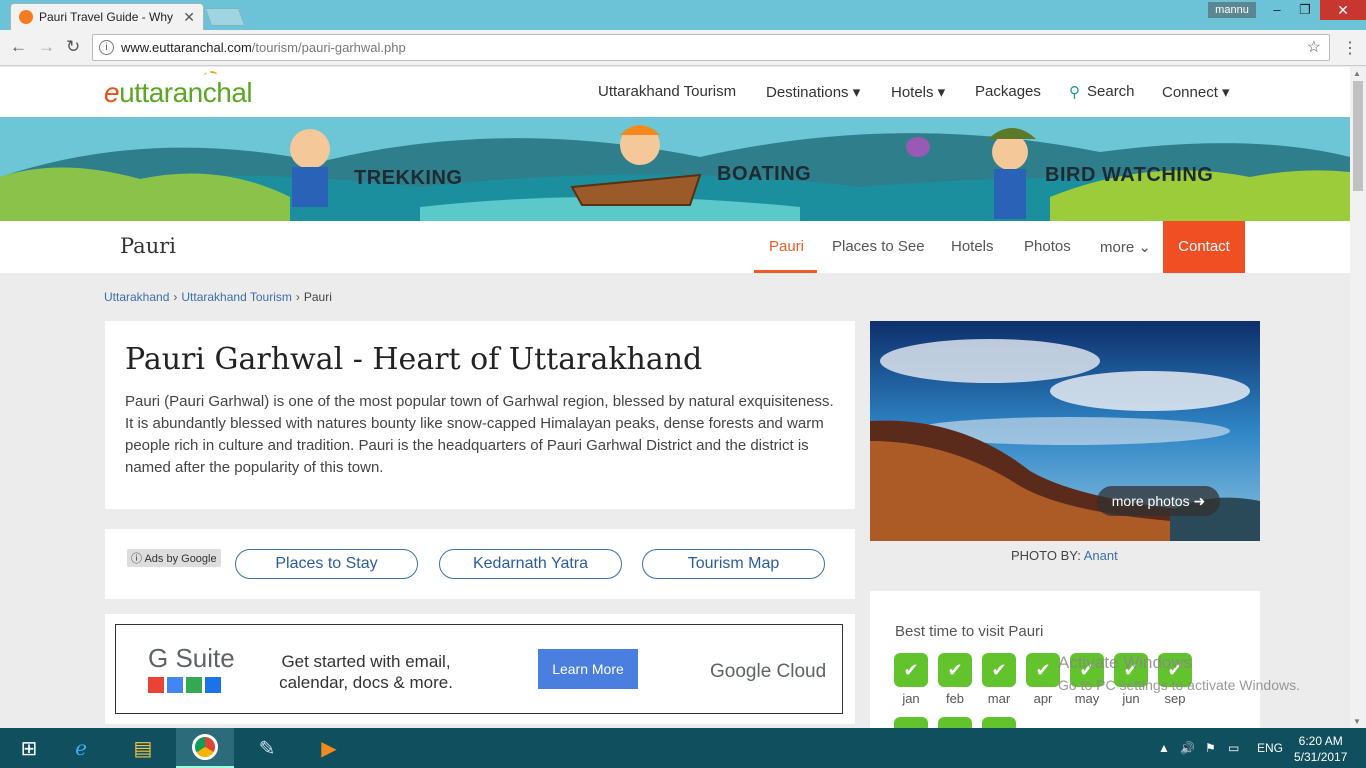 The width and height of the screenshot is (1366, 768). What do you see at coordinates (1164, 748) in the screenshot?
I see `tray-overflow-icon: ▲` at bounding box center [1164, 748].